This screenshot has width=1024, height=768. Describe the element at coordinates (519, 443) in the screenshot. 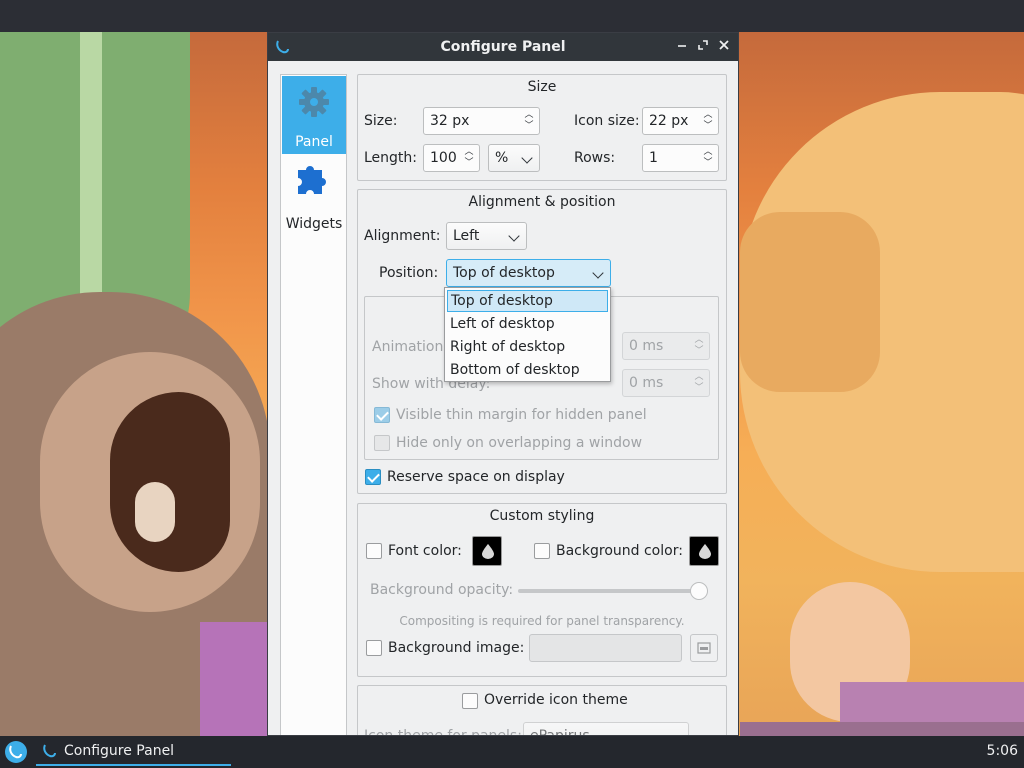

I see `hide-overlap-label: Hide only on overlapping a window` at that location.